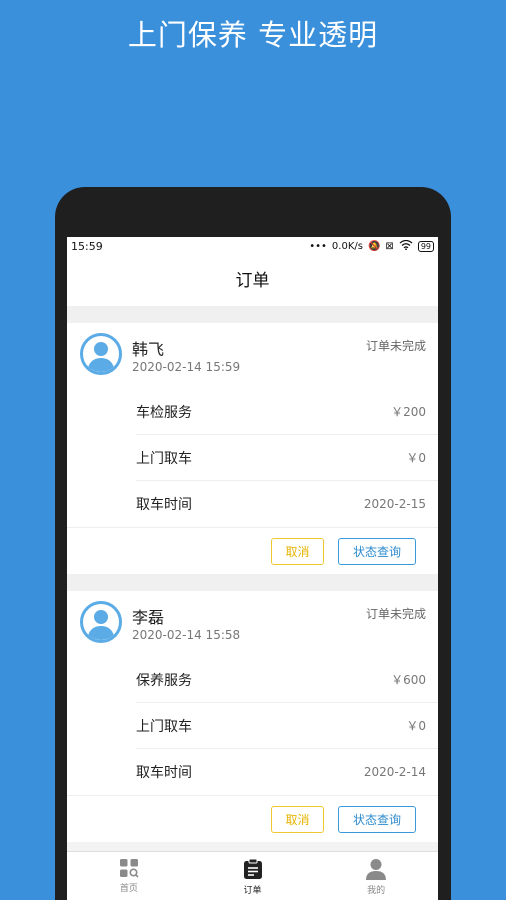  I want to click on battery-icon: 99, so click(425, 246).